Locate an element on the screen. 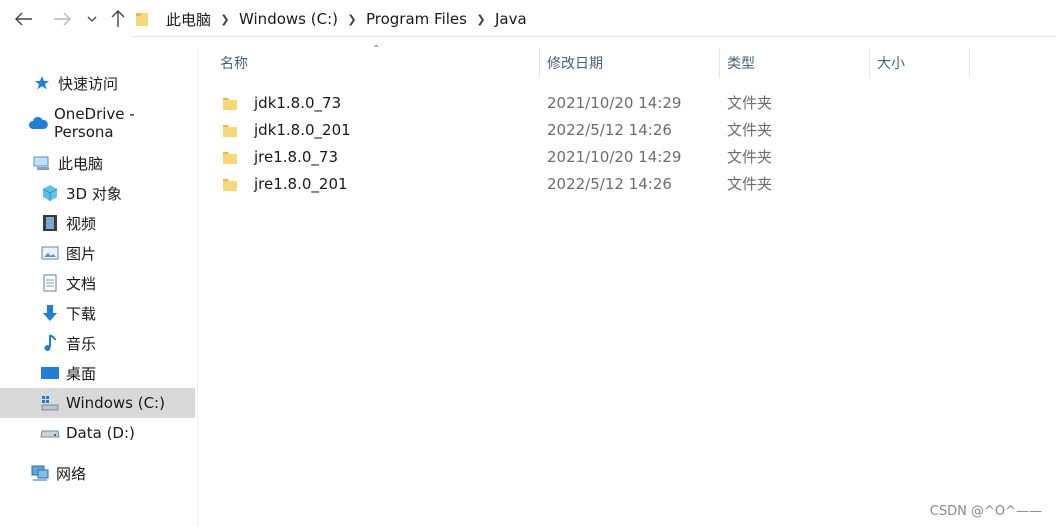 The height and width of the screenshot is (527, 1056). sidebar-item-drive-d: Data (D:) is located at coordinates (97, 433).